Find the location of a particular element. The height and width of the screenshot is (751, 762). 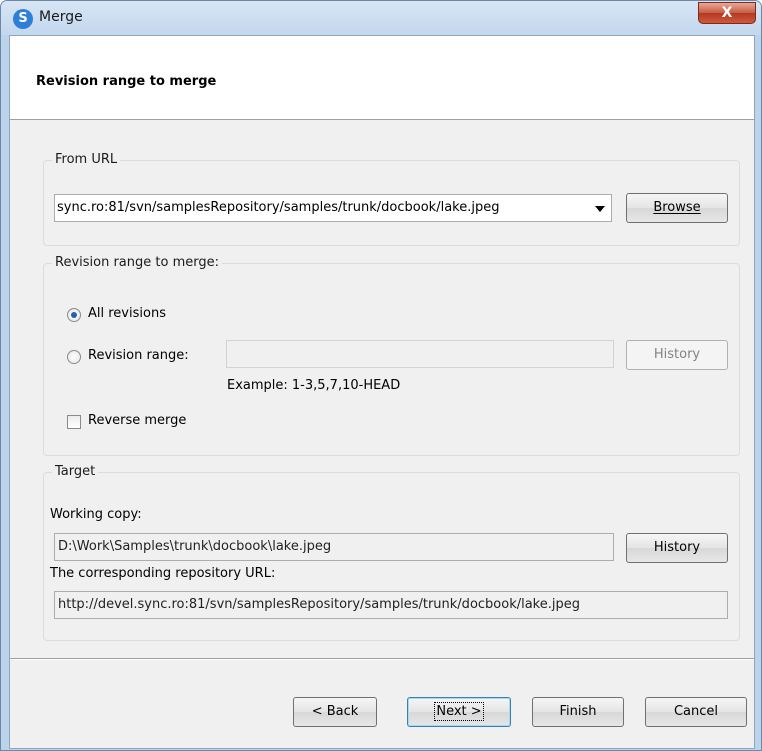

revision-range-label: Revision range: is located at coordinates (138, 355).